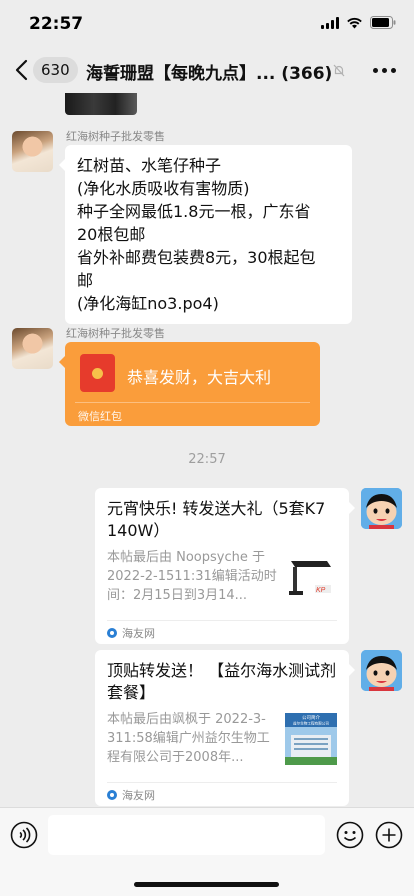 This screenshot has width=414, height=896. I want to click on unread-count-badge: 630, so click(55, 70).